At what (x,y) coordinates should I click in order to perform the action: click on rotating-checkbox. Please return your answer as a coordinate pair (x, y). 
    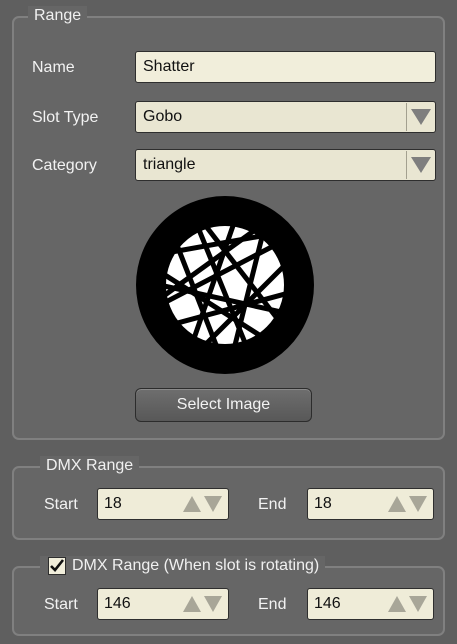
    Looking at the image, I should click on (57, 566).